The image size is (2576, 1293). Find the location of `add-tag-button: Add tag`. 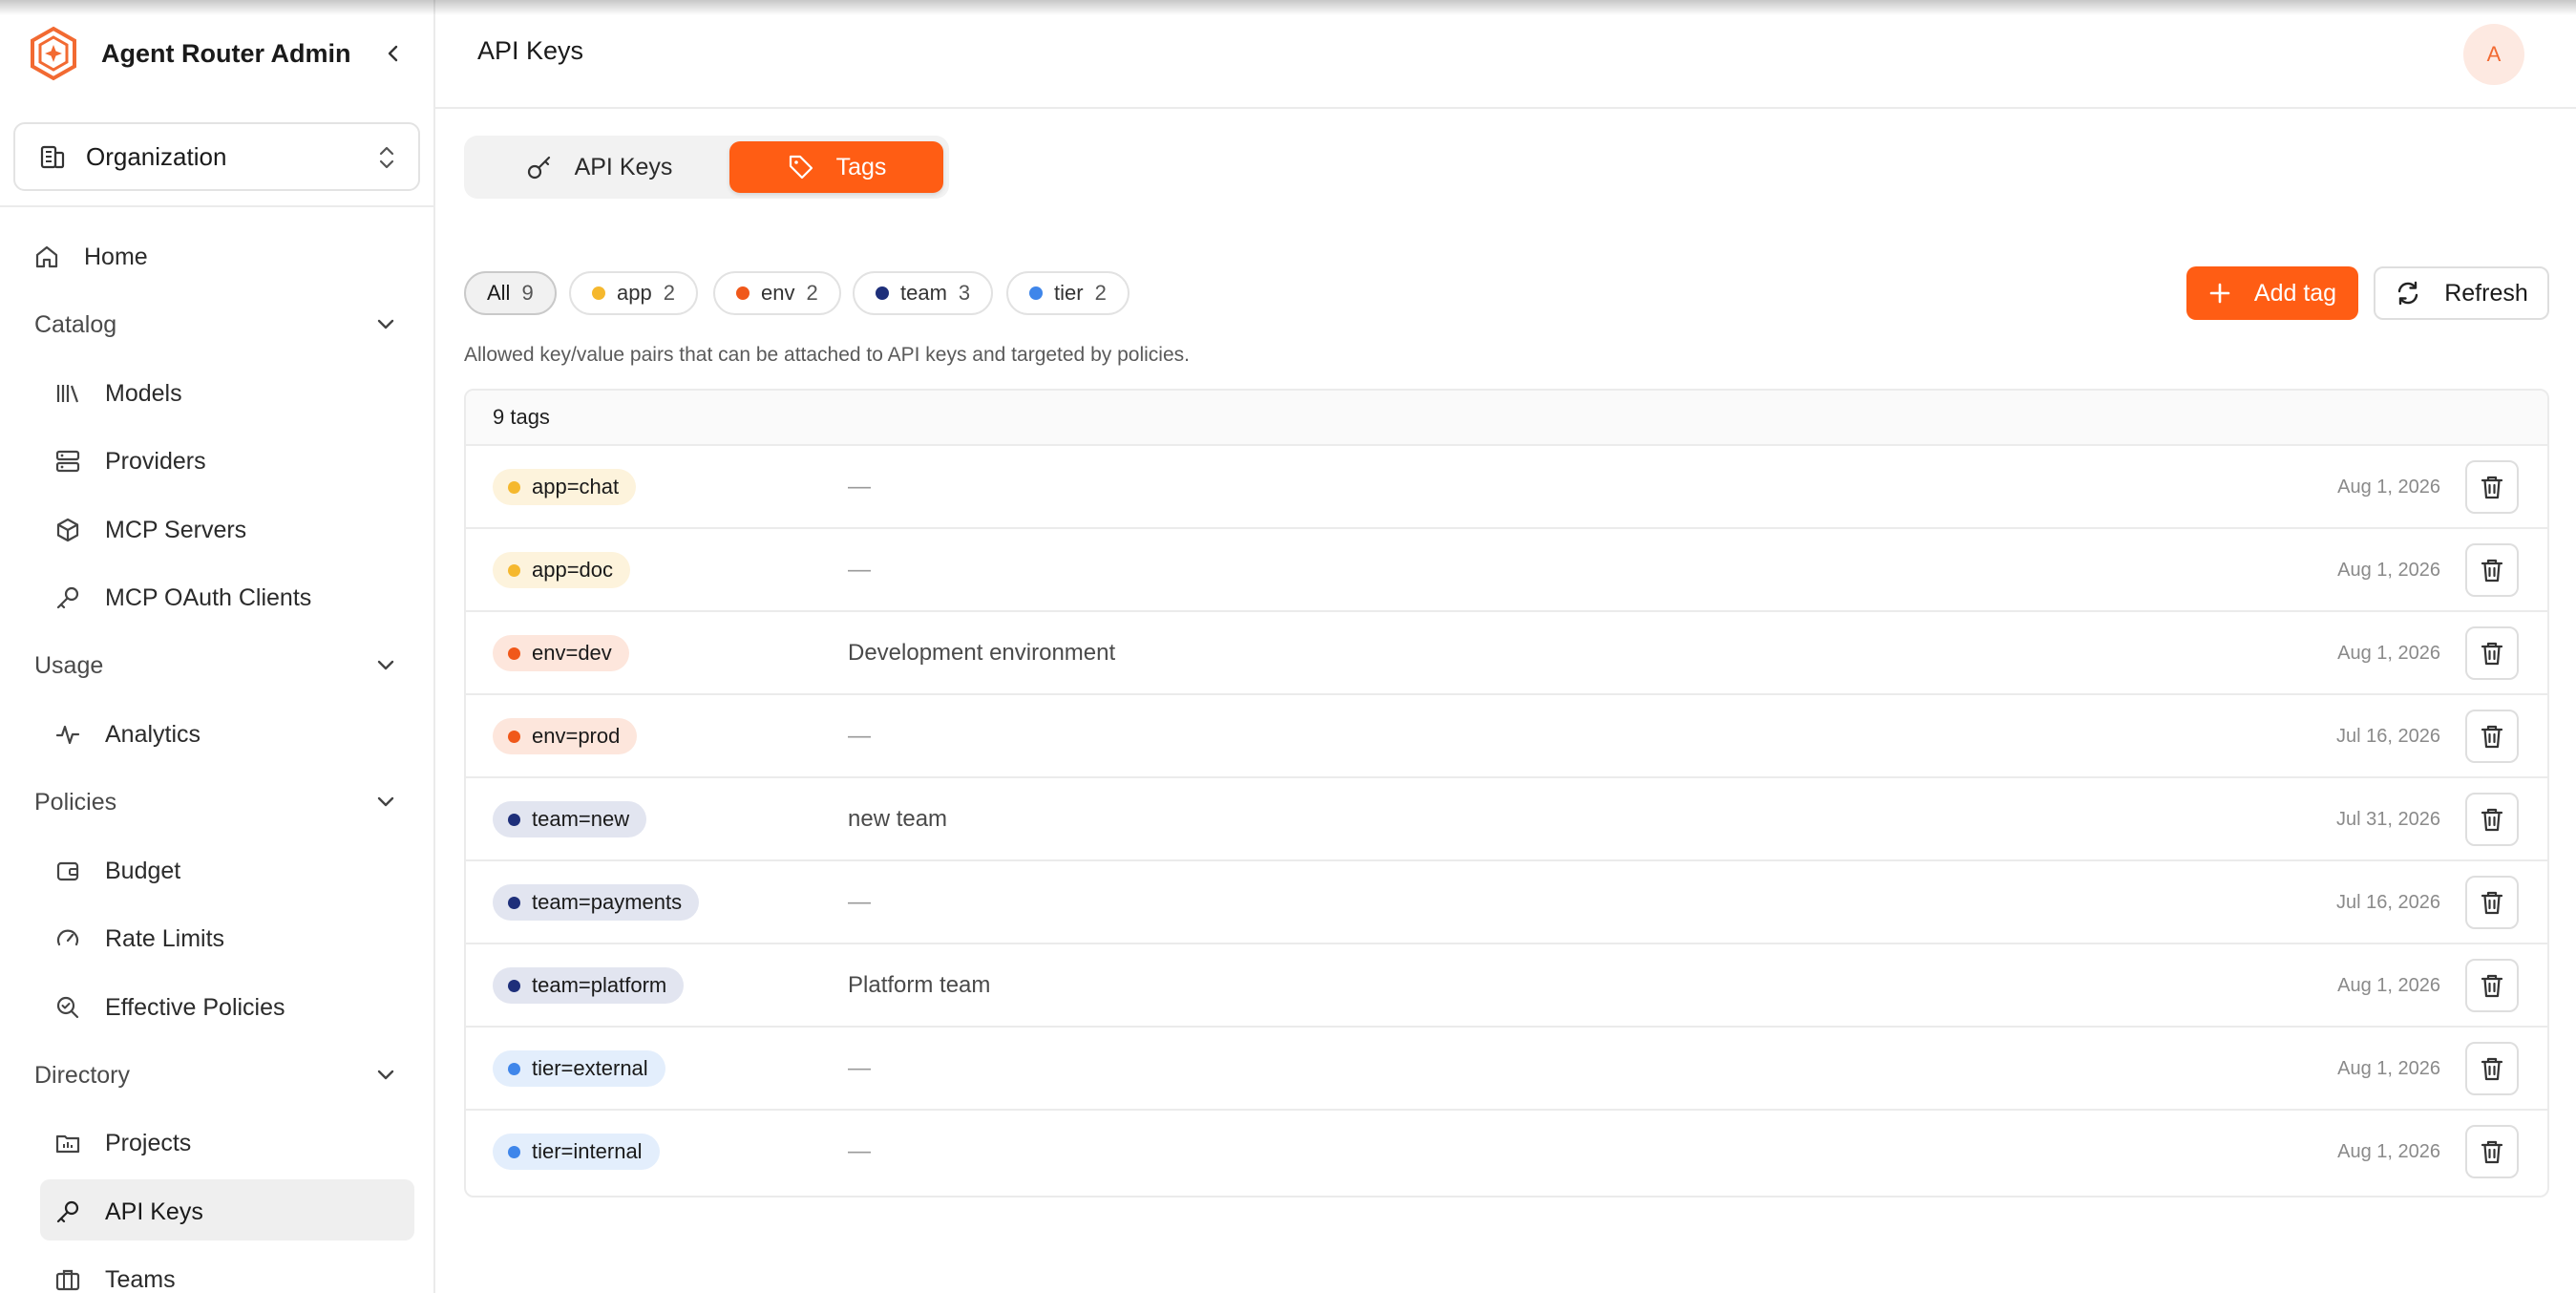

add-tag-button: Add tag is located at coordinates (2272, 293).